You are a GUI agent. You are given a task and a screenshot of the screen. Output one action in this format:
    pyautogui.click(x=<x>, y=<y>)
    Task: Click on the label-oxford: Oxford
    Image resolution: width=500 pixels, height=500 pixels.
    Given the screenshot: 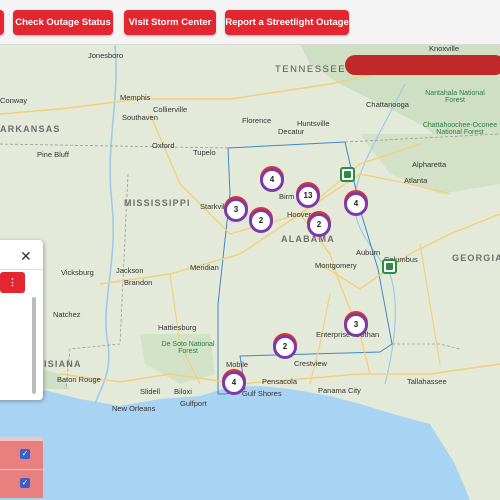 What is the action you would take?
    pyautogui.click(x=163, y=145)
    